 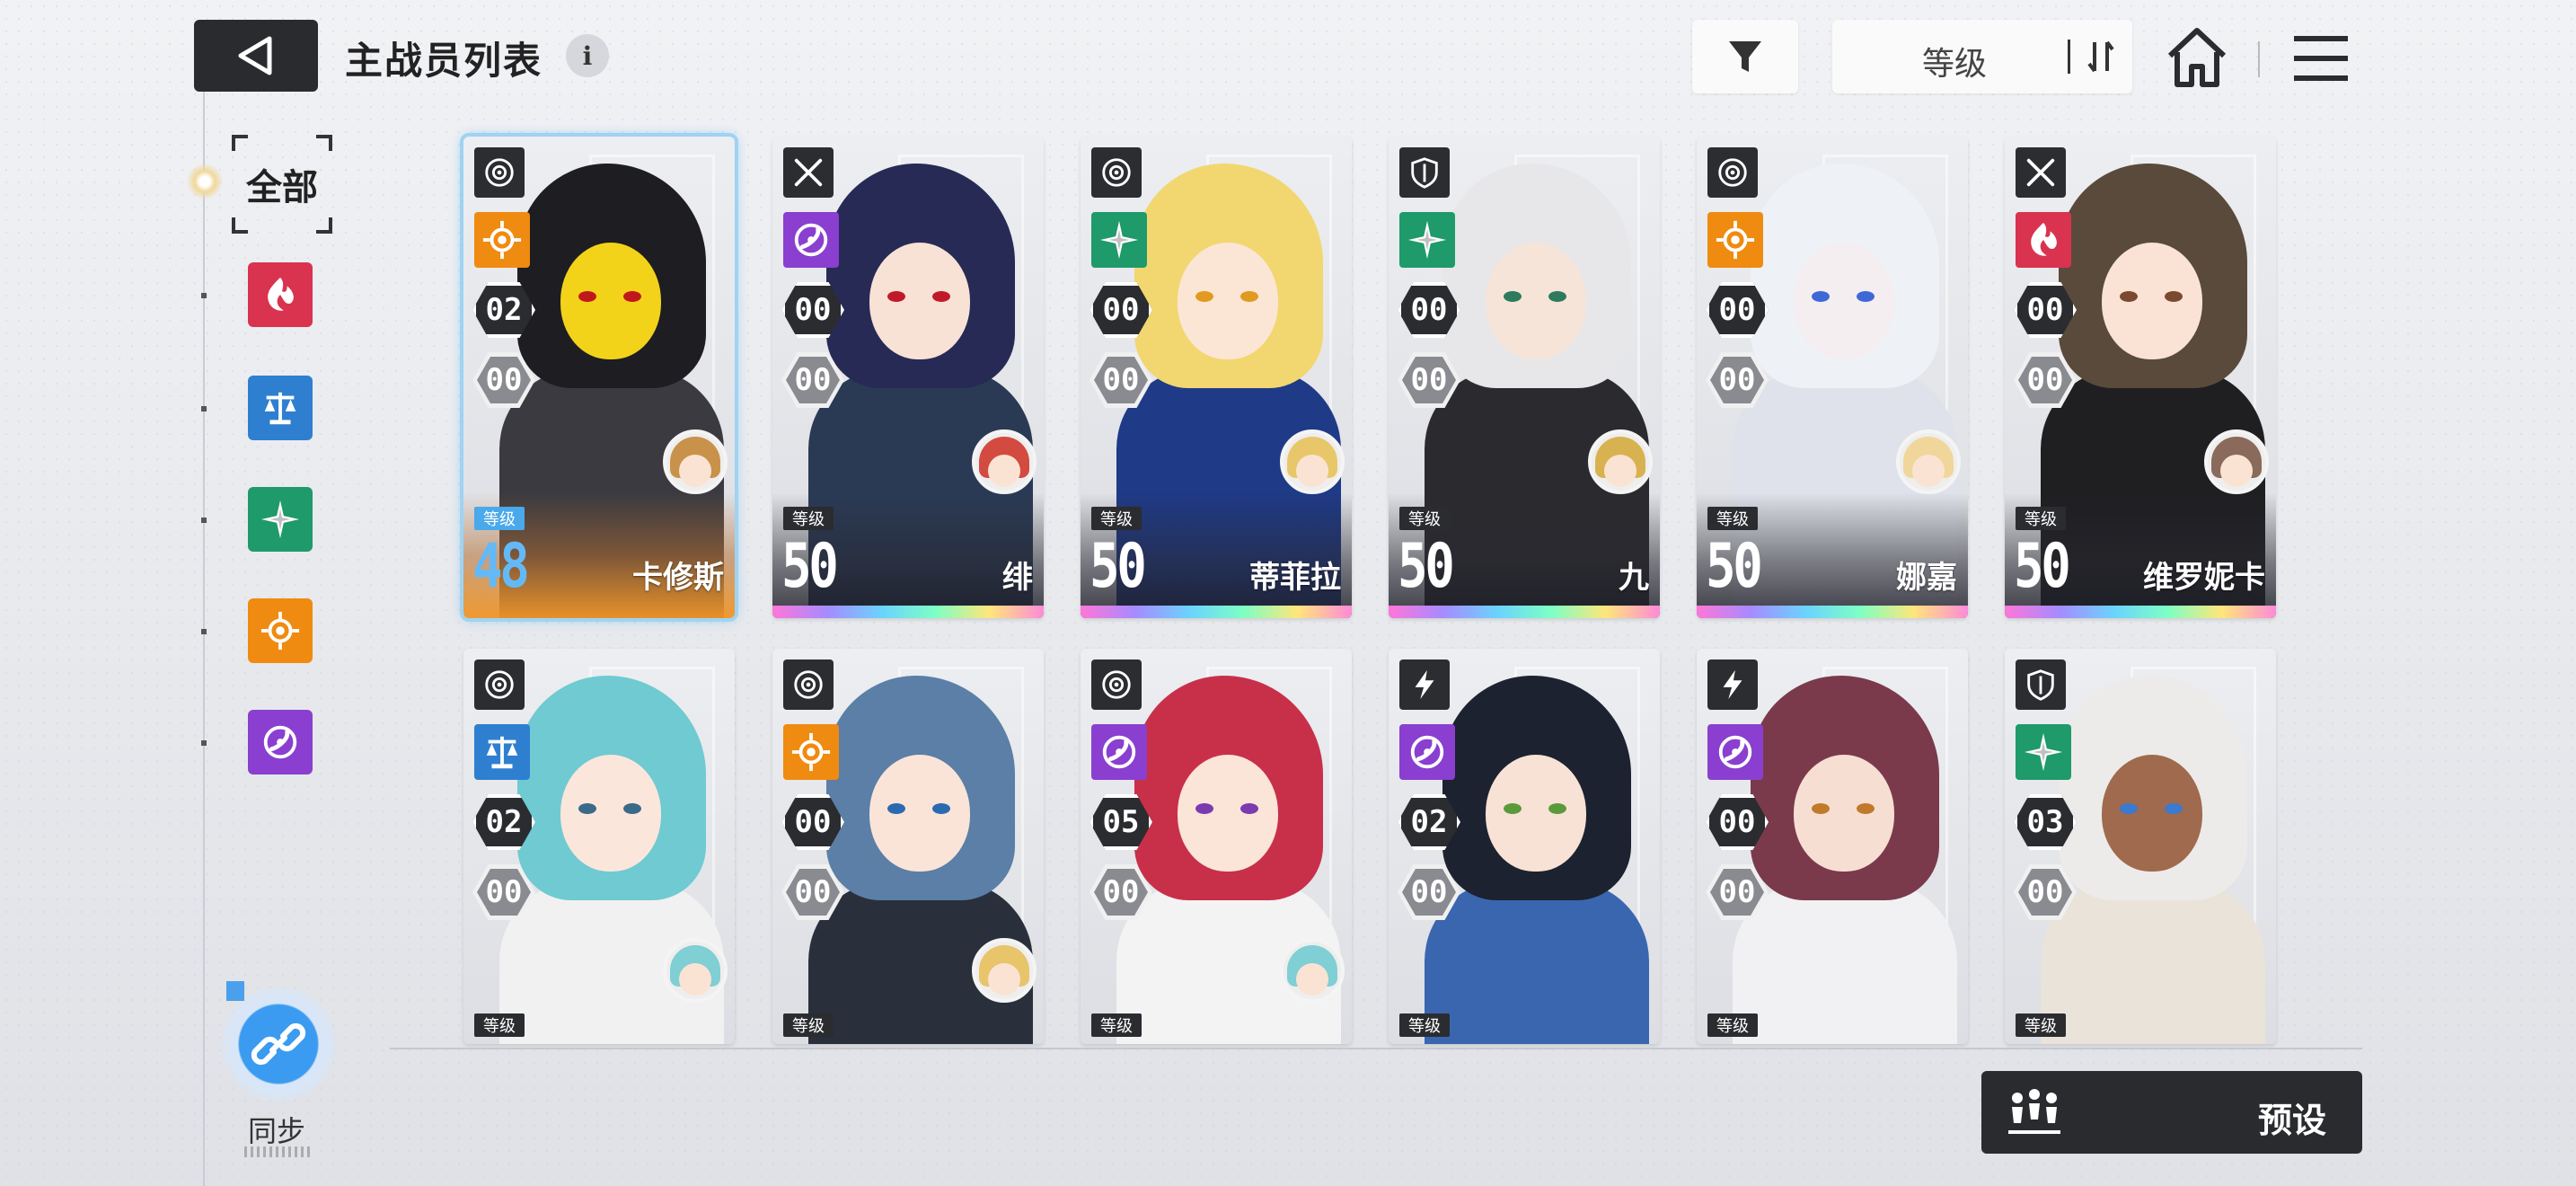 What do you see at coordinates (599, 377) in the screenshot?
I see `character-card: 02 00 等级 48 卡修斯` at bounding box center [599, 377].